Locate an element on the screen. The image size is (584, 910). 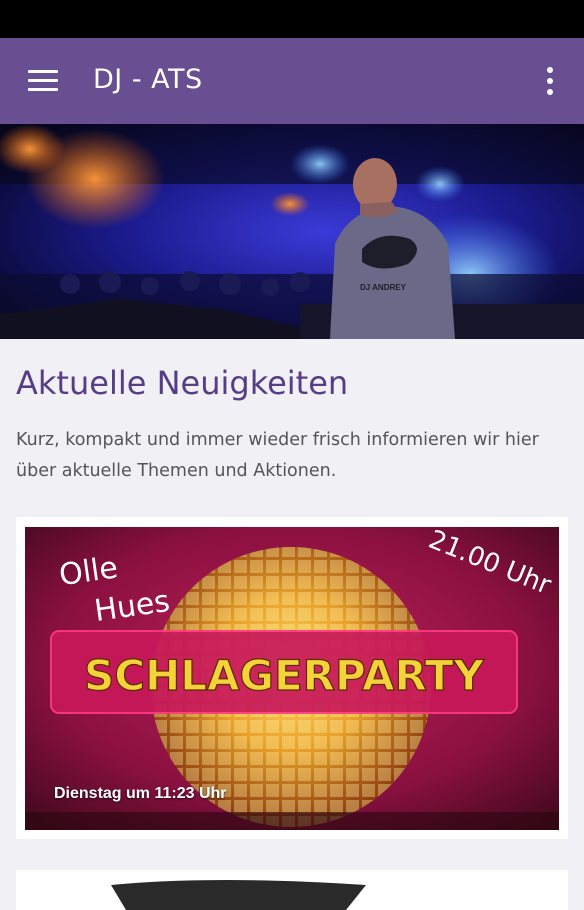
more-vertical-icon is located at coordinates (550, 82).